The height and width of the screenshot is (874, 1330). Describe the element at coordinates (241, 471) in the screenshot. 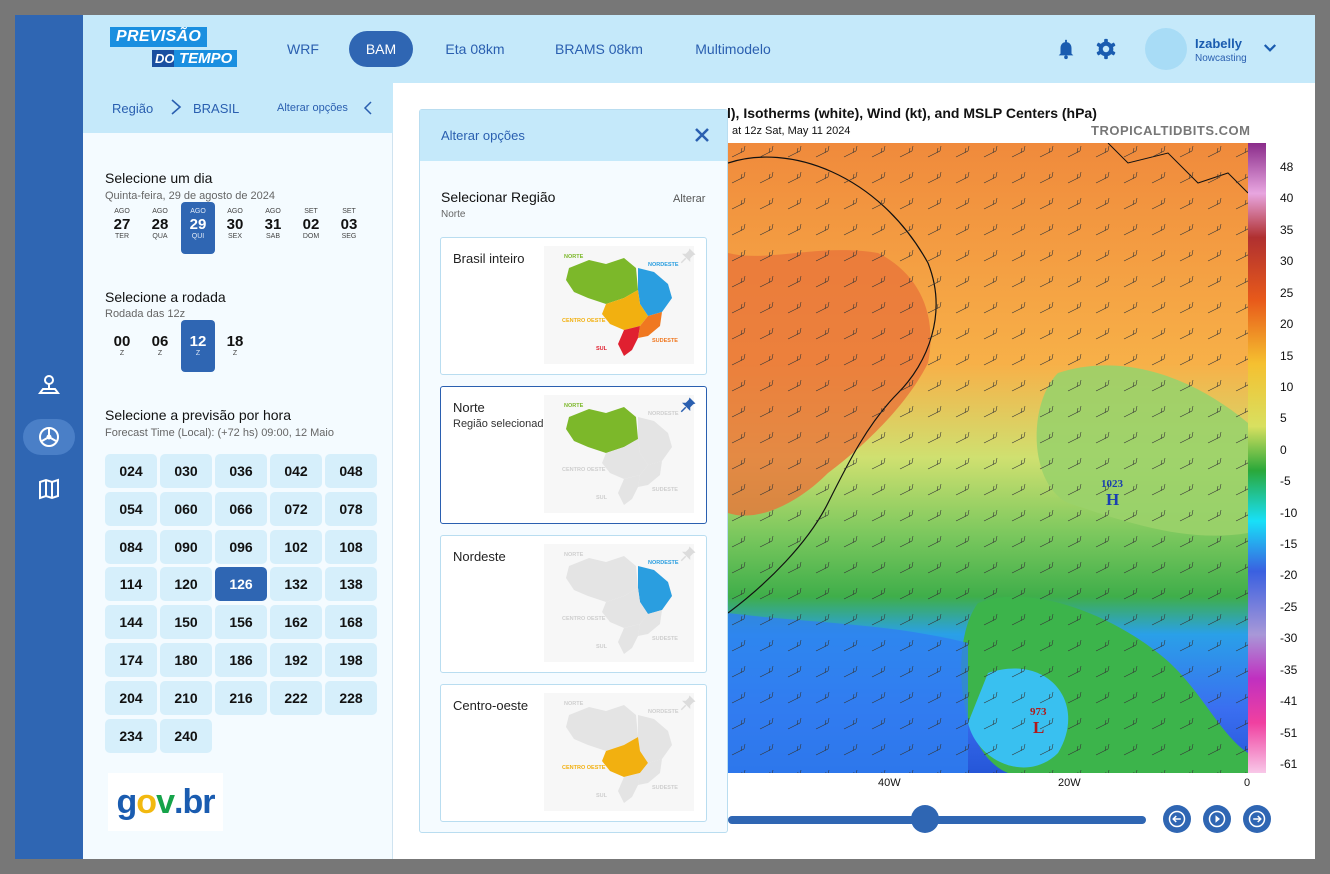

I see `forecast-hour-button: 036` at that location.